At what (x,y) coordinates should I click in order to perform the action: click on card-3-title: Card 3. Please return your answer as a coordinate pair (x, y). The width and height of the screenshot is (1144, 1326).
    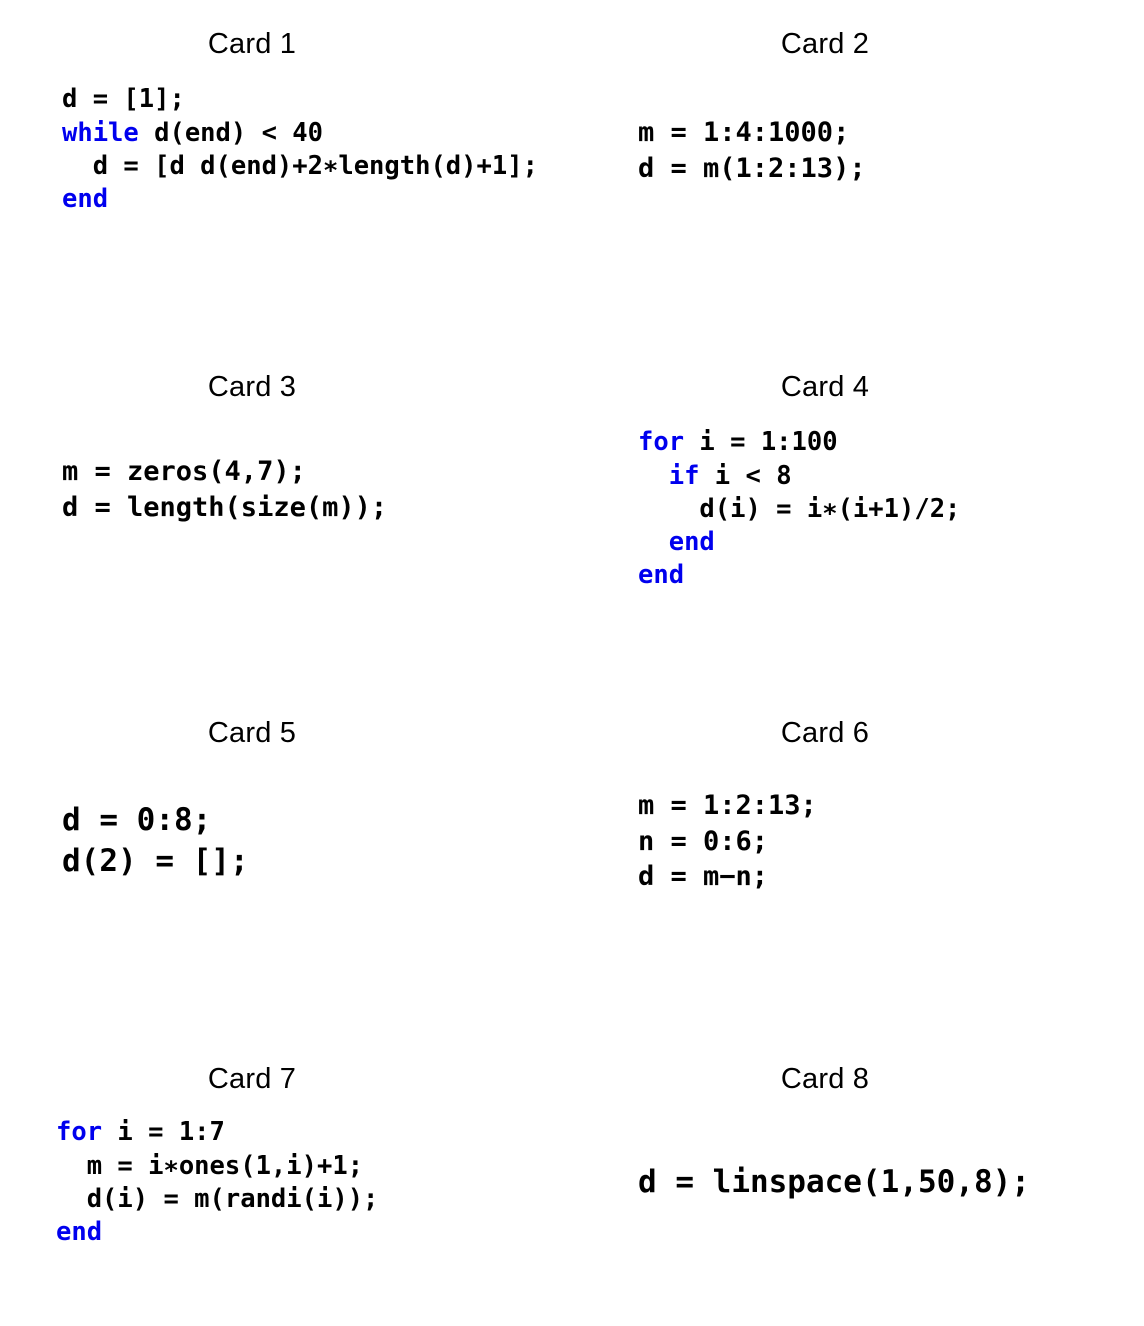
    Looking at the image, I should click on (252, 387).